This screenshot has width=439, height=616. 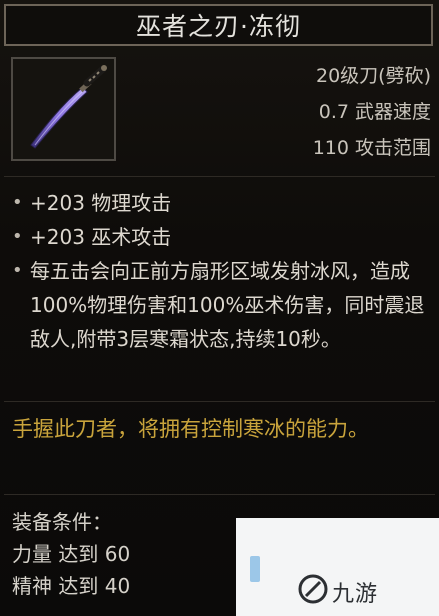 I want to click on item-title: 巫者之刃·冻彻, so click(x=218, y=26).